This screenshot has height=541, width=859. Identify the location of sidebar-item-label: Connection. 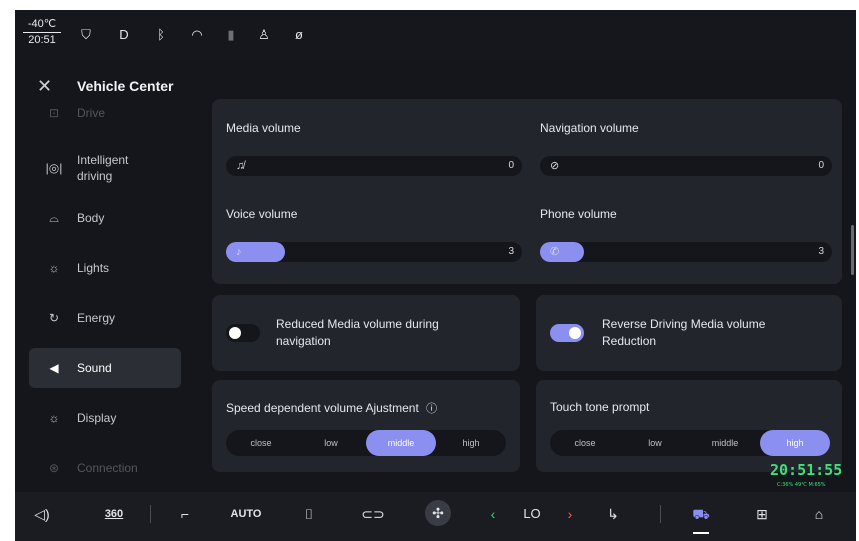
(107, 468).